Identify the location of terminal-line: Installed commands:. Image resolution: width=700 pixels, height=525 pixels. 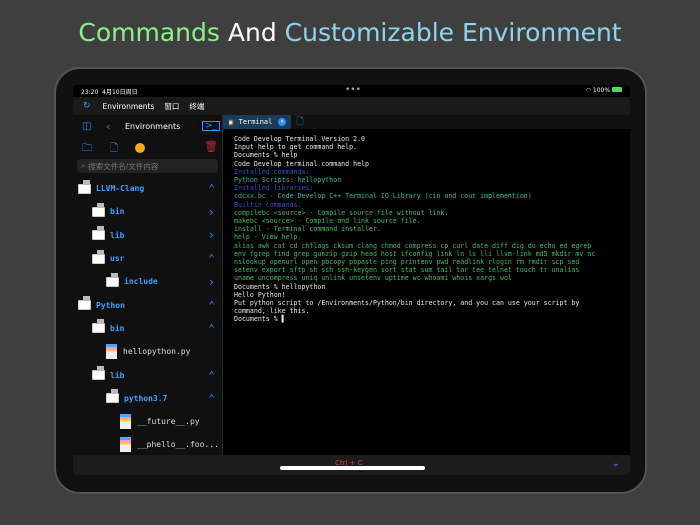
(272, 171).